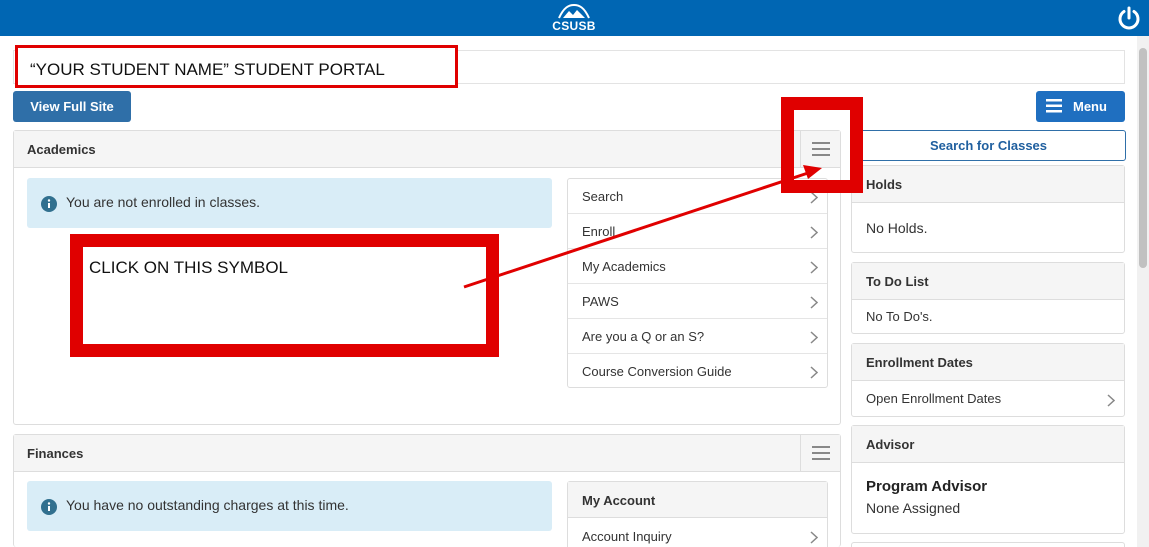 The image size is (1149, 547). Describe the element at coordinates (289, 203) in the screenshot. I see `academics-alert: You are not enrolled in classes.` at that location.